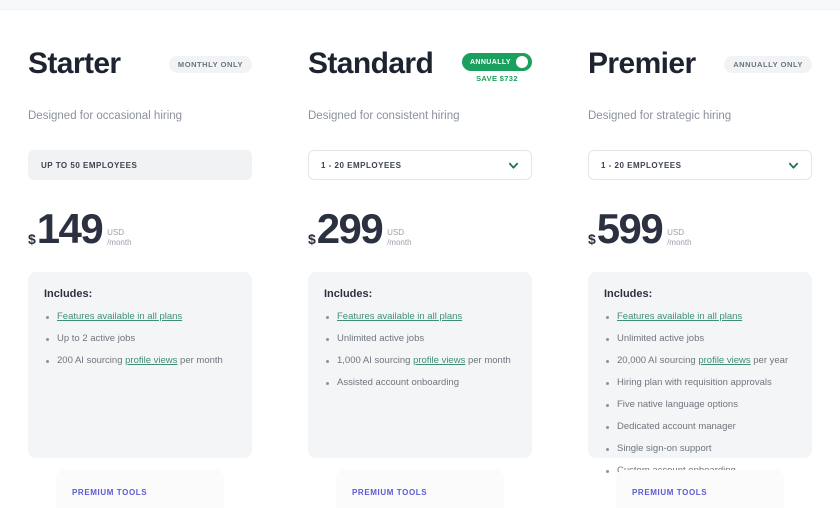 This screenshot has width=840, height=508. What do you see at coordinates (490, 62) in the screenshot?
I see `billing-toggle-label-standard: ANNUALLY` at bounding box center [490, 62].